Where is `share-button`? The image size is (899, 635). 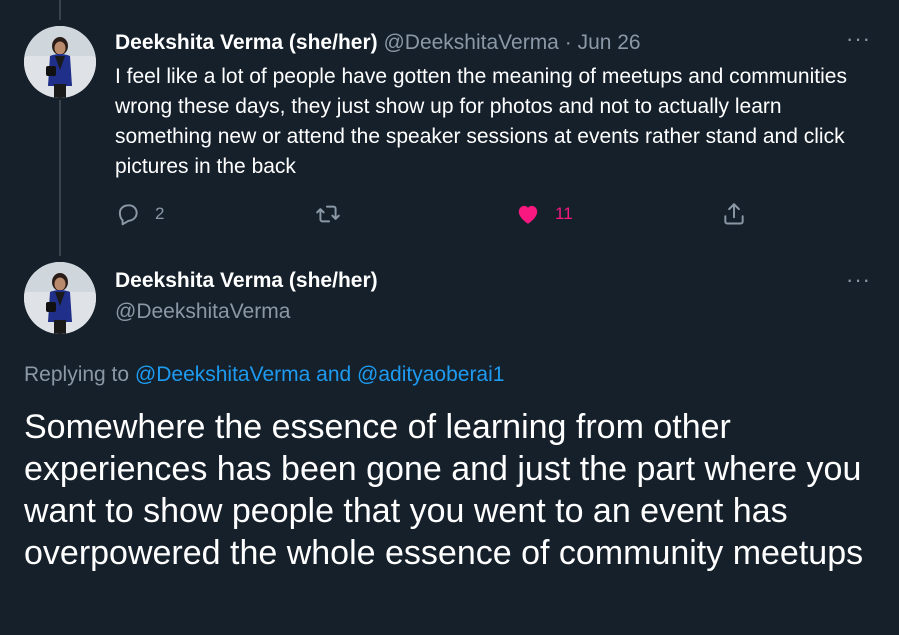 share-button is located at coordinates (734, 214).